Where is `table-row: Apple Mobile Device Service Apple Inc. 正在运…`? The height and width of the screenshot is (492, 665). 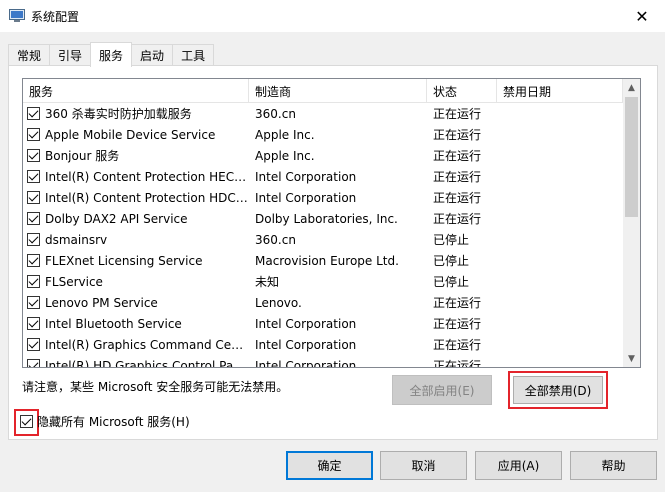
table-row: Apple Mobile Device Service Apple Inc. 正在运… is located at coordinates (323, 134).